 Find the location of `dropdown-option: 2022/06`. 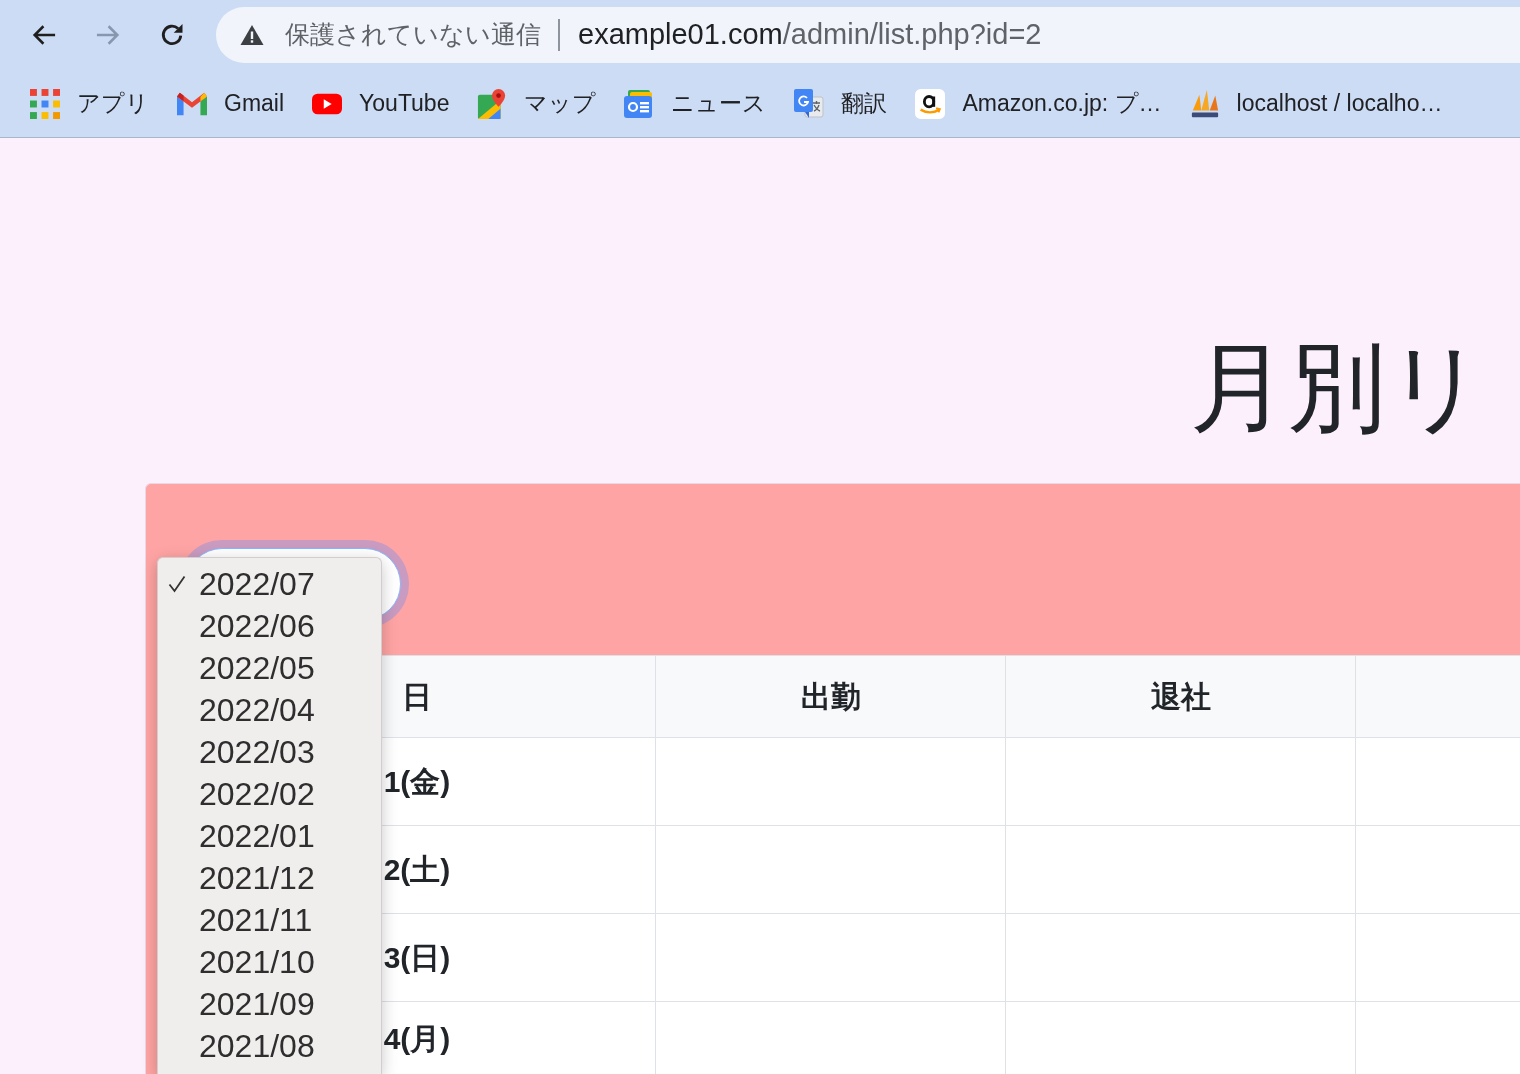

dropdown-option: 2022/06 is located at coordinates (269, 626).